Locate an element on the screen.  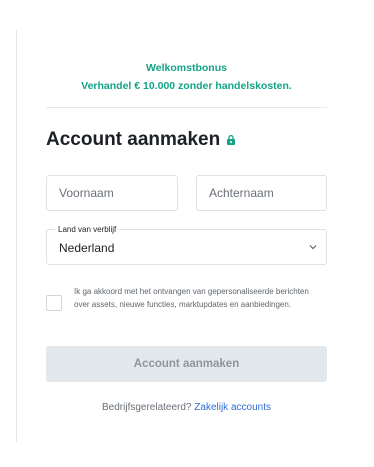
consent-checkbox is located at coordinates (54, 303).